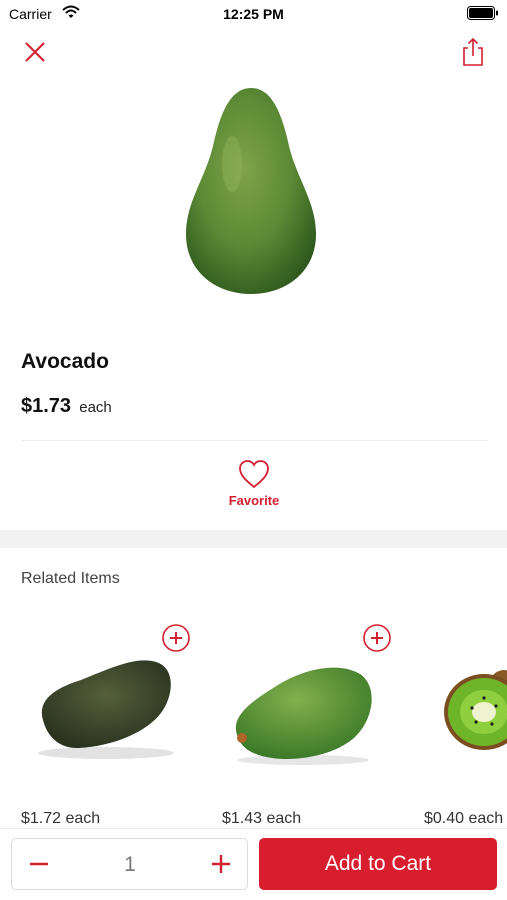 The width and height of the screenshot is (507, 900). What do you see at coordinates (303, 716) in the screenshot?
I see `green-avocado-image` at bounding box center [303, 716].